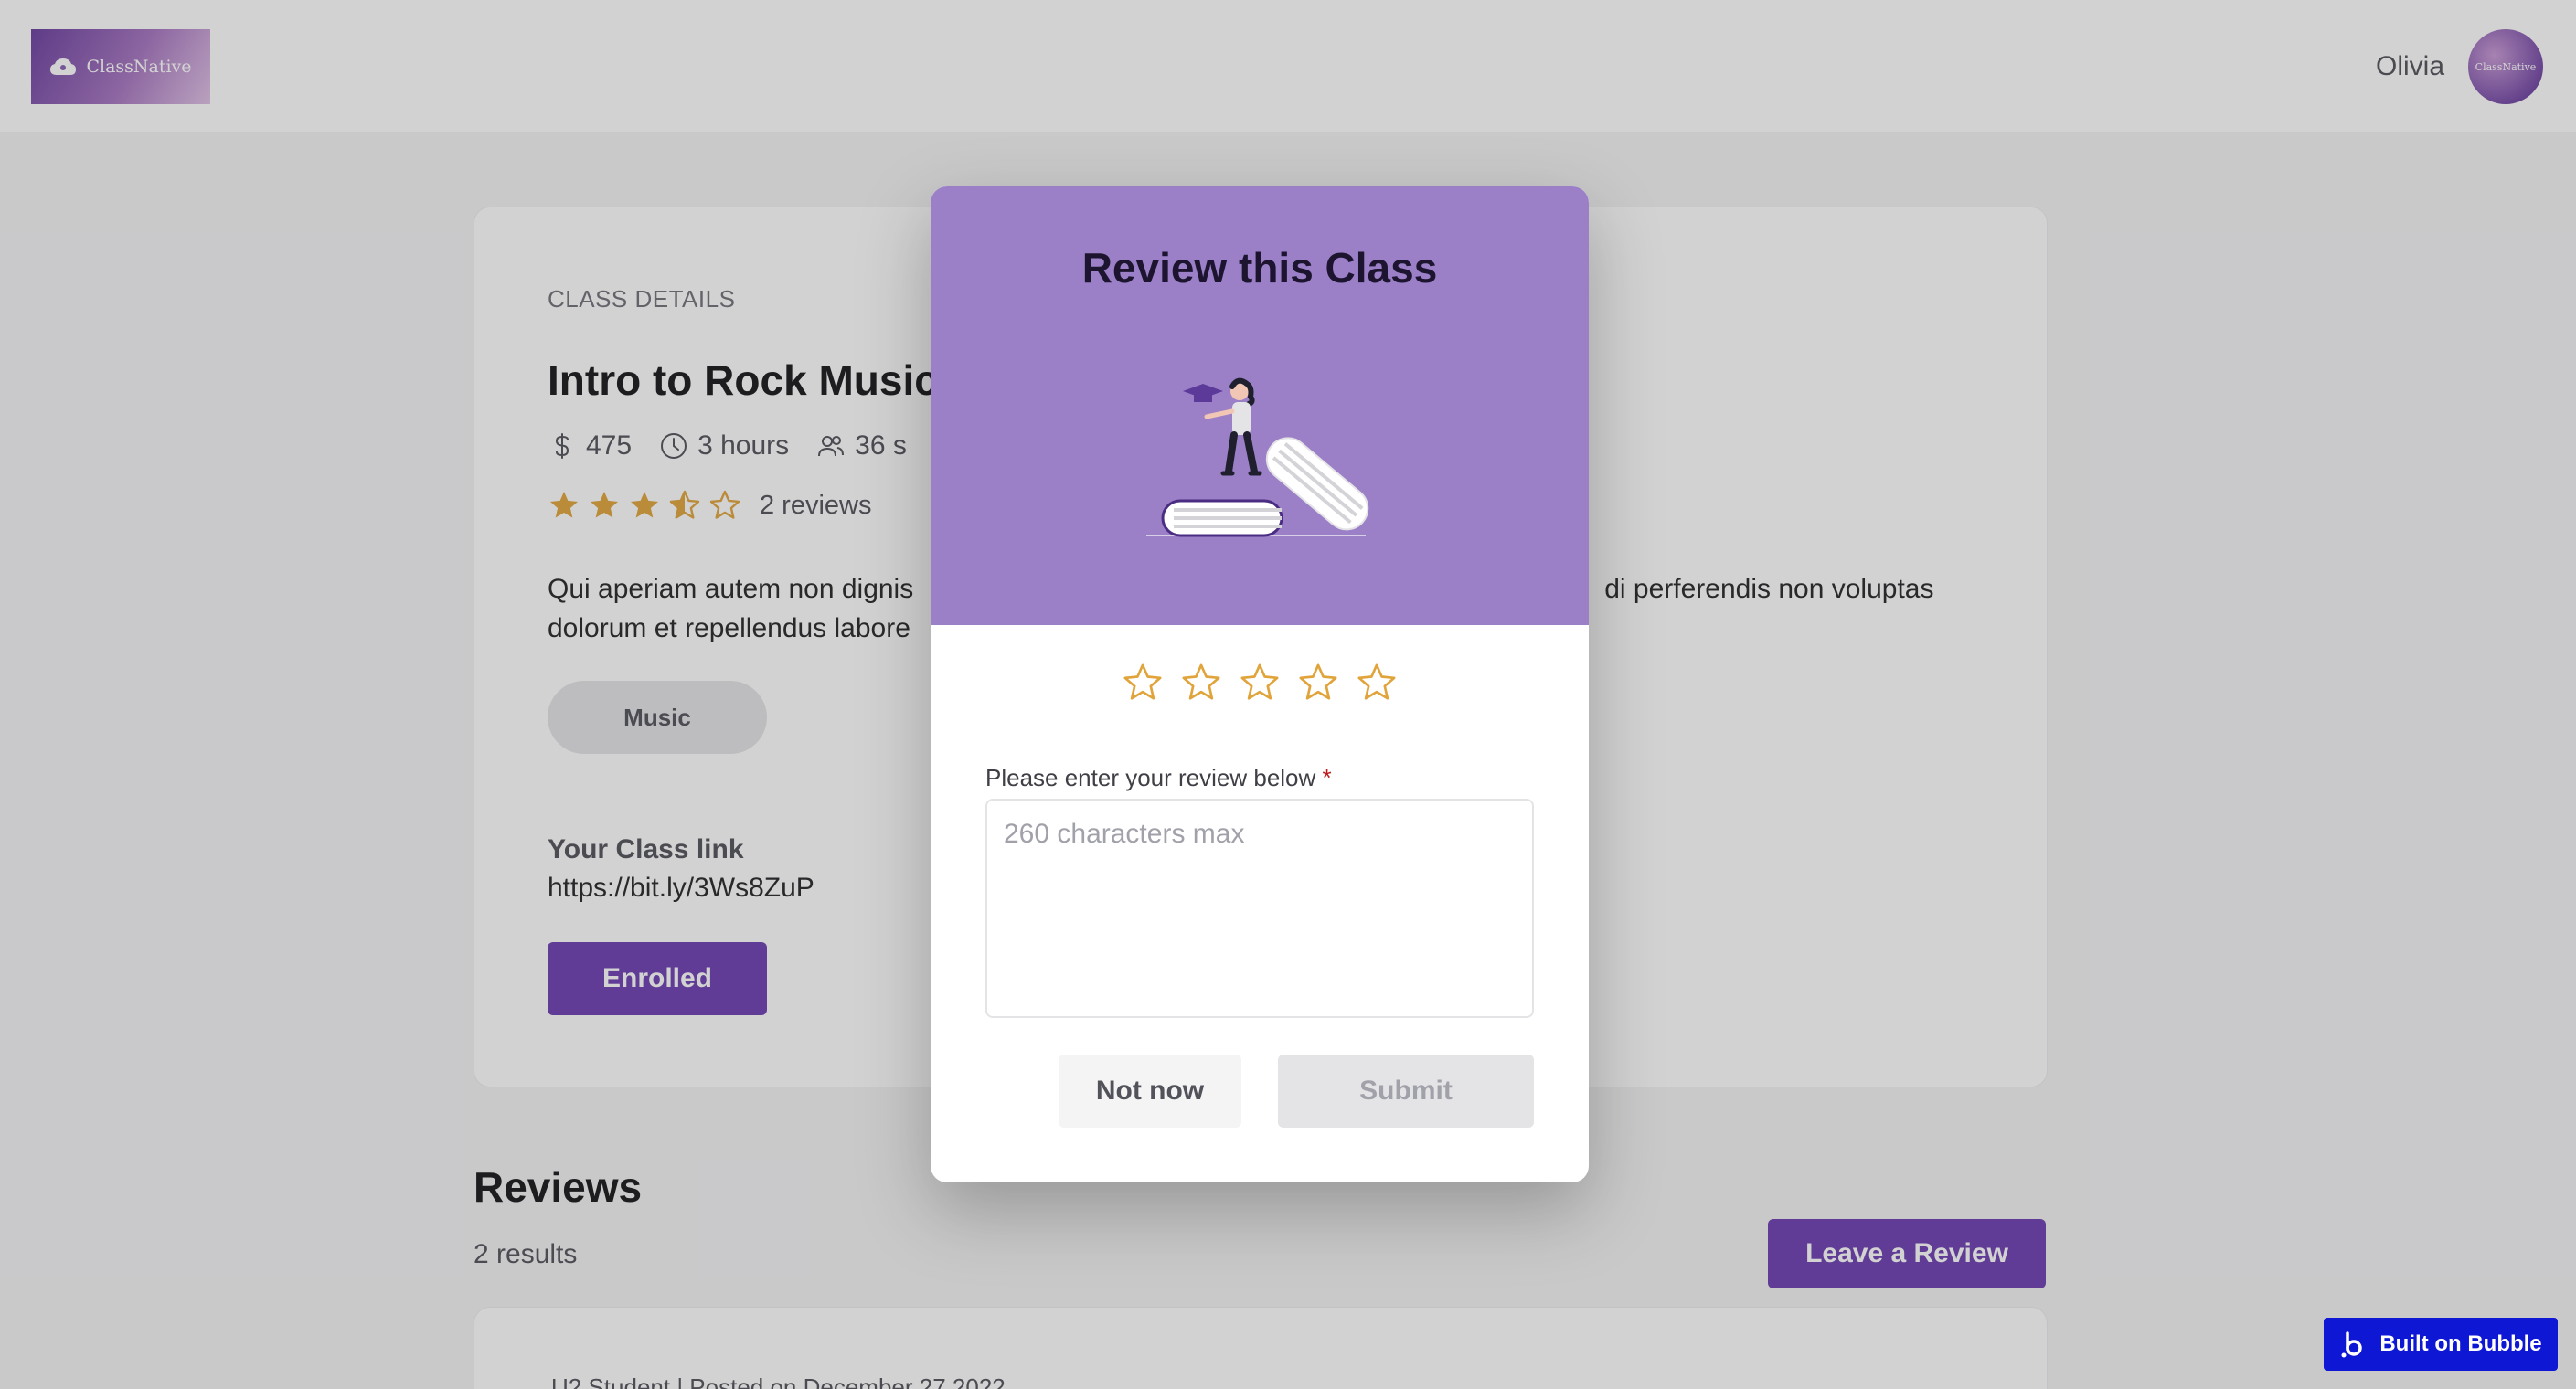  I want to click on required-mark: *, so click(1327, 777).